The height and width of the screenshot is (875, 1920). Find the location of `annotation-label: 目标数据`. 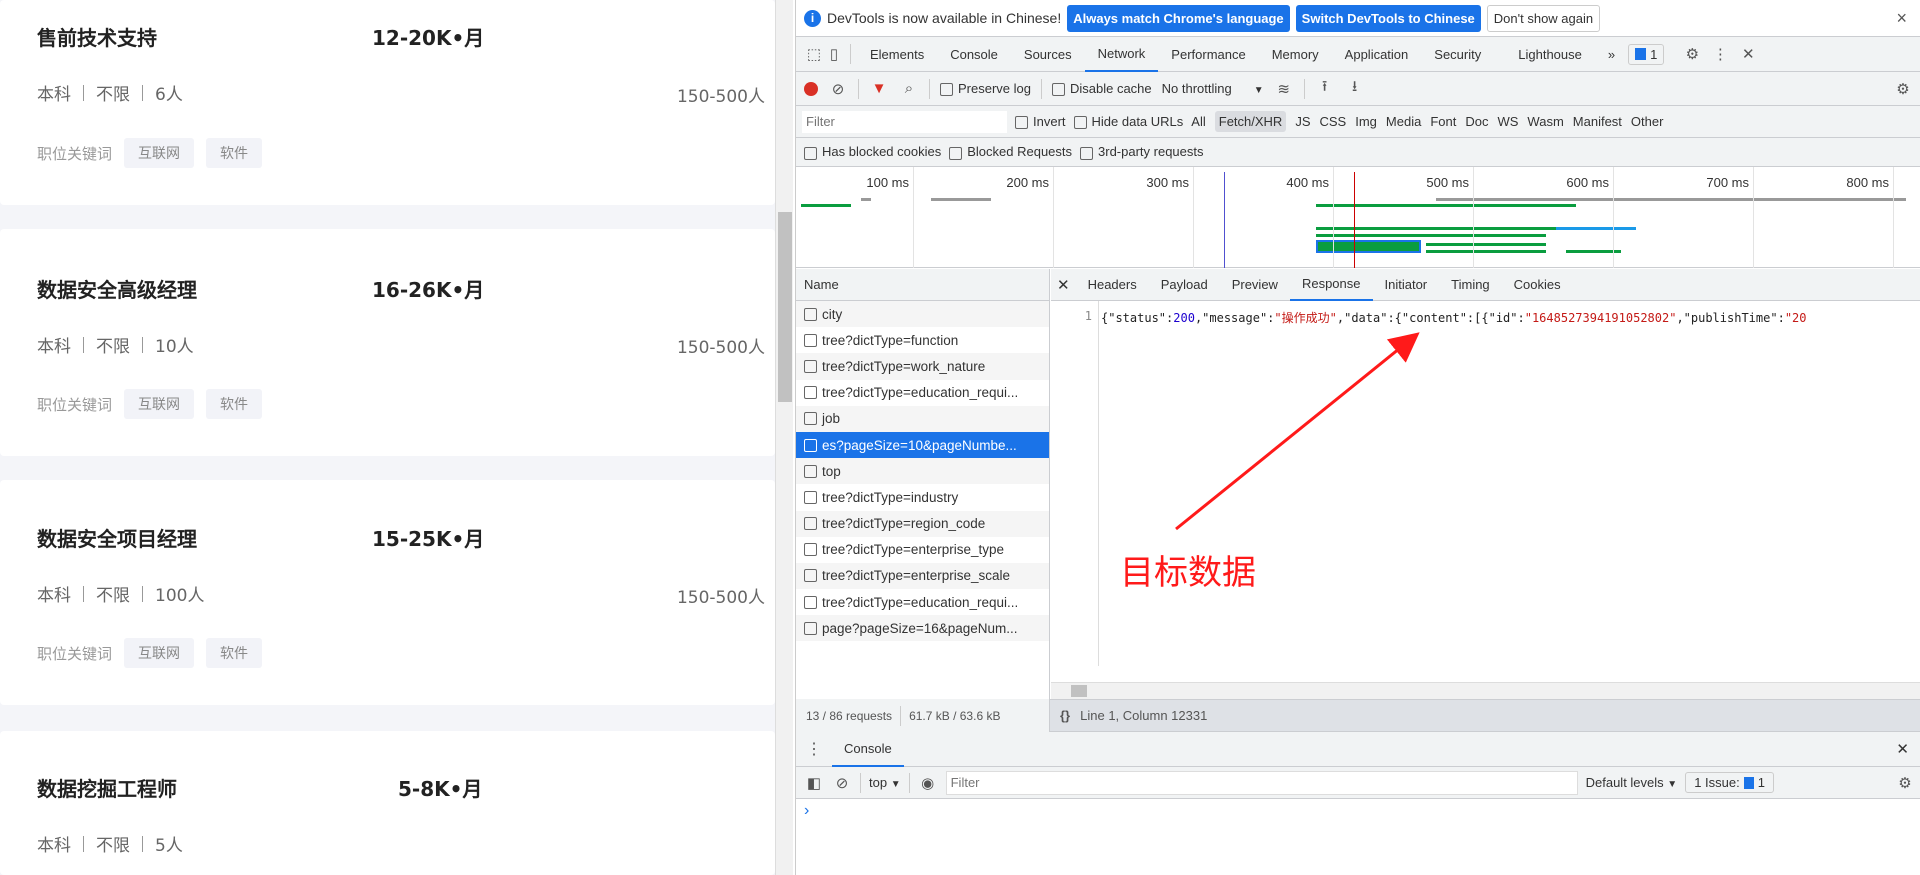

annotation-label: 目标数据 is located at coordinates (1188, 573).